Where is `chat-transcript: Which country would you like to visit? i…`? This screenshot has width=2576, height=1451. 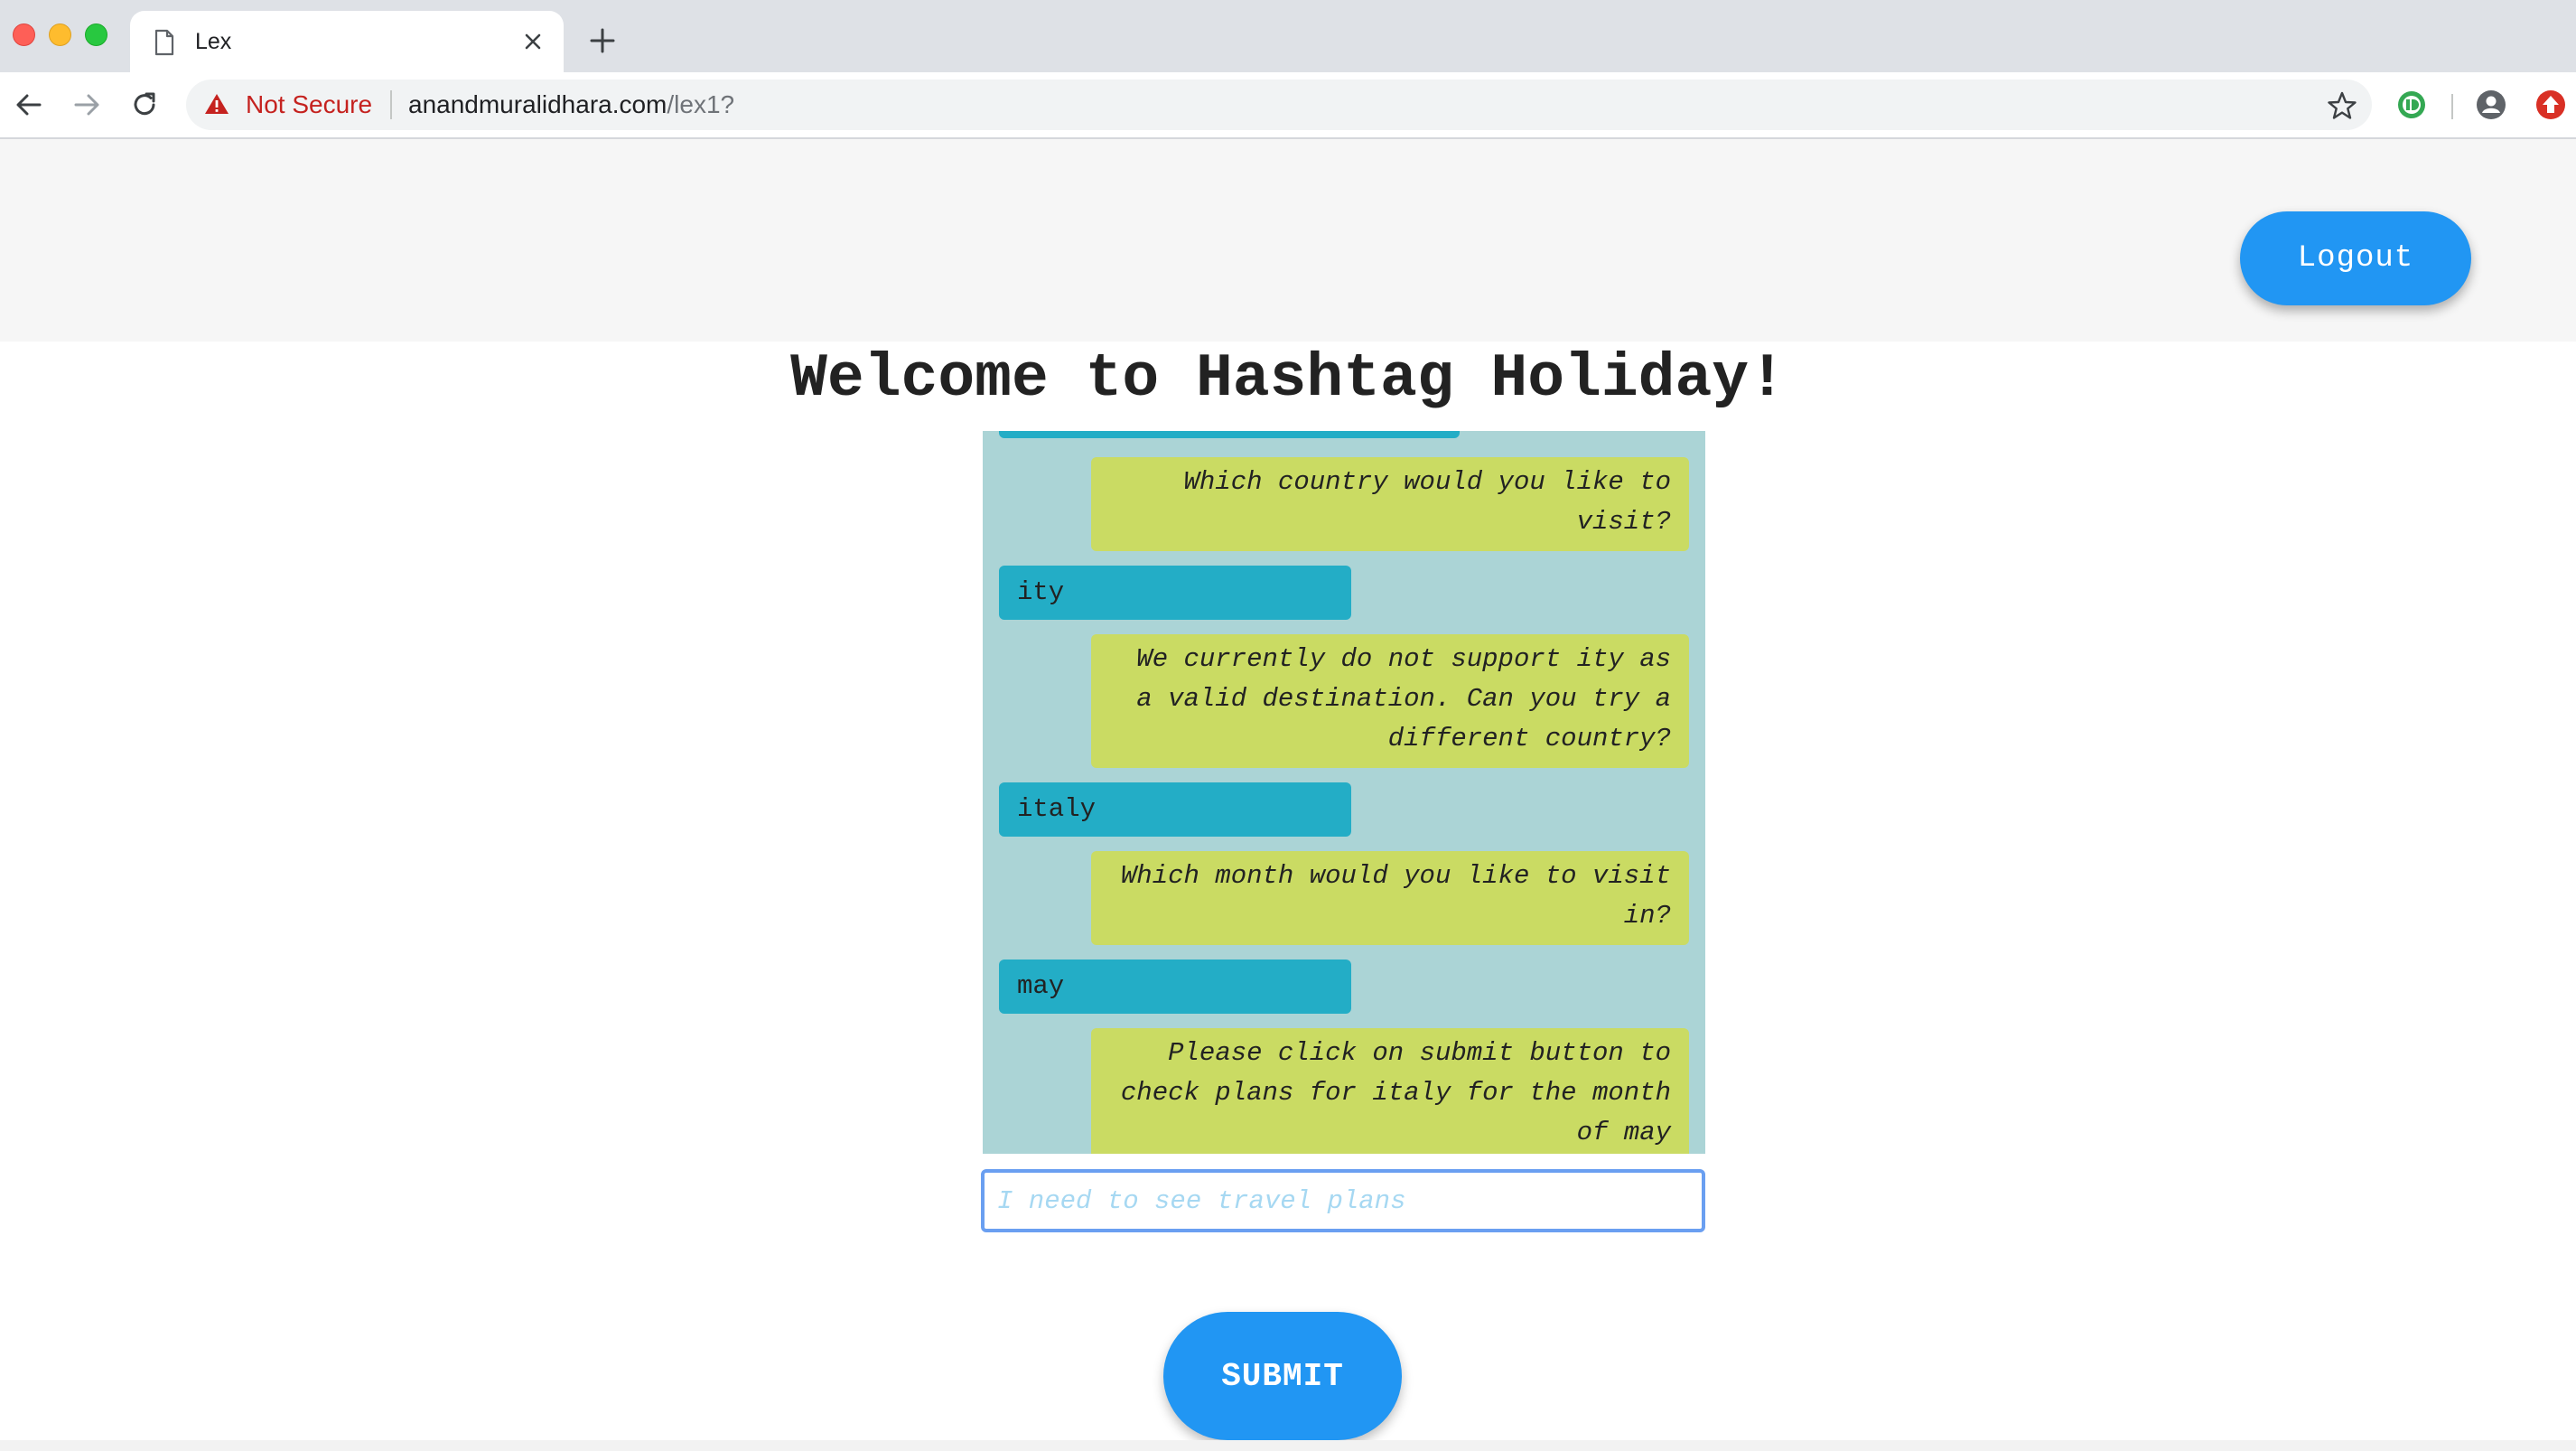
chat-transcript: Which country would you like to visit? i… is located at coordinates (1344, 792).